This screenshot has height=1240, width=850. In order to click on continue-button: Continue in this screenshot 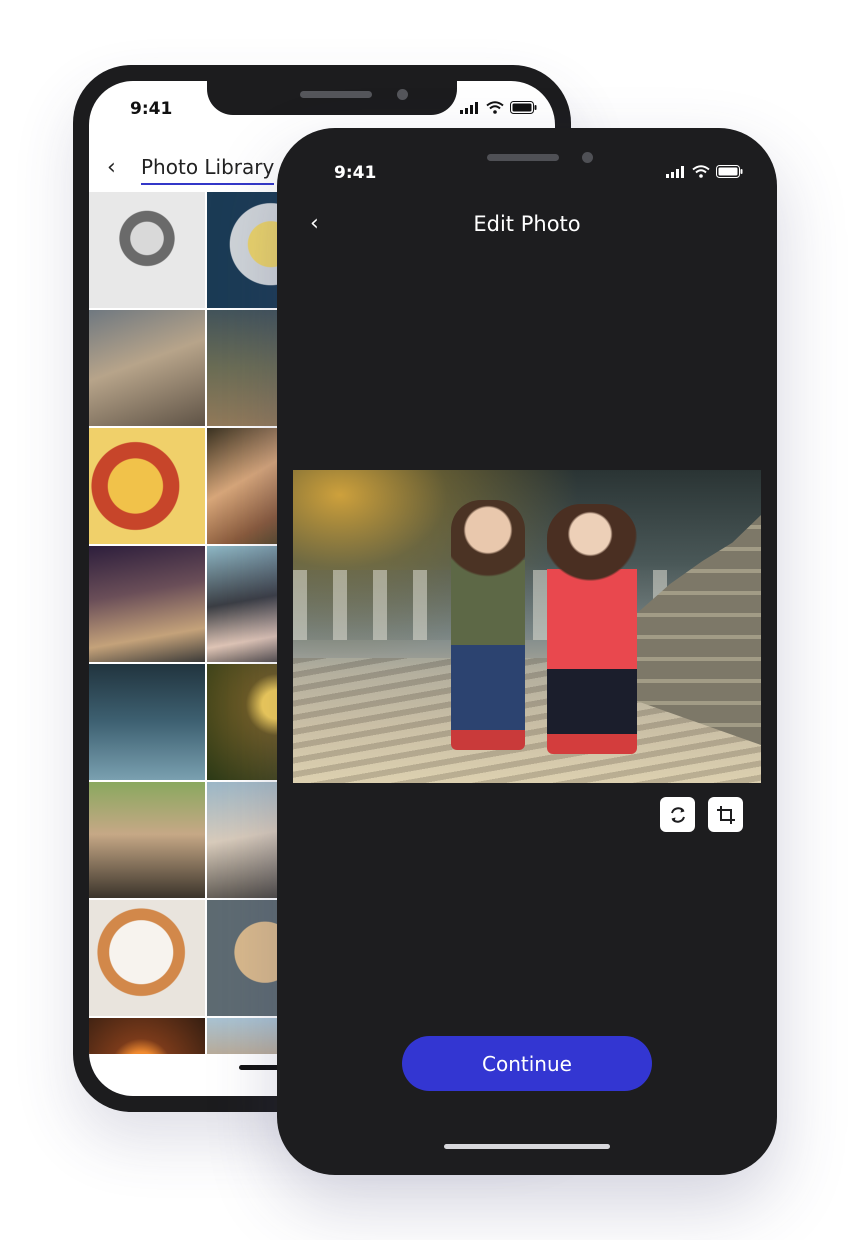, I will do `click(527, 1063)`.